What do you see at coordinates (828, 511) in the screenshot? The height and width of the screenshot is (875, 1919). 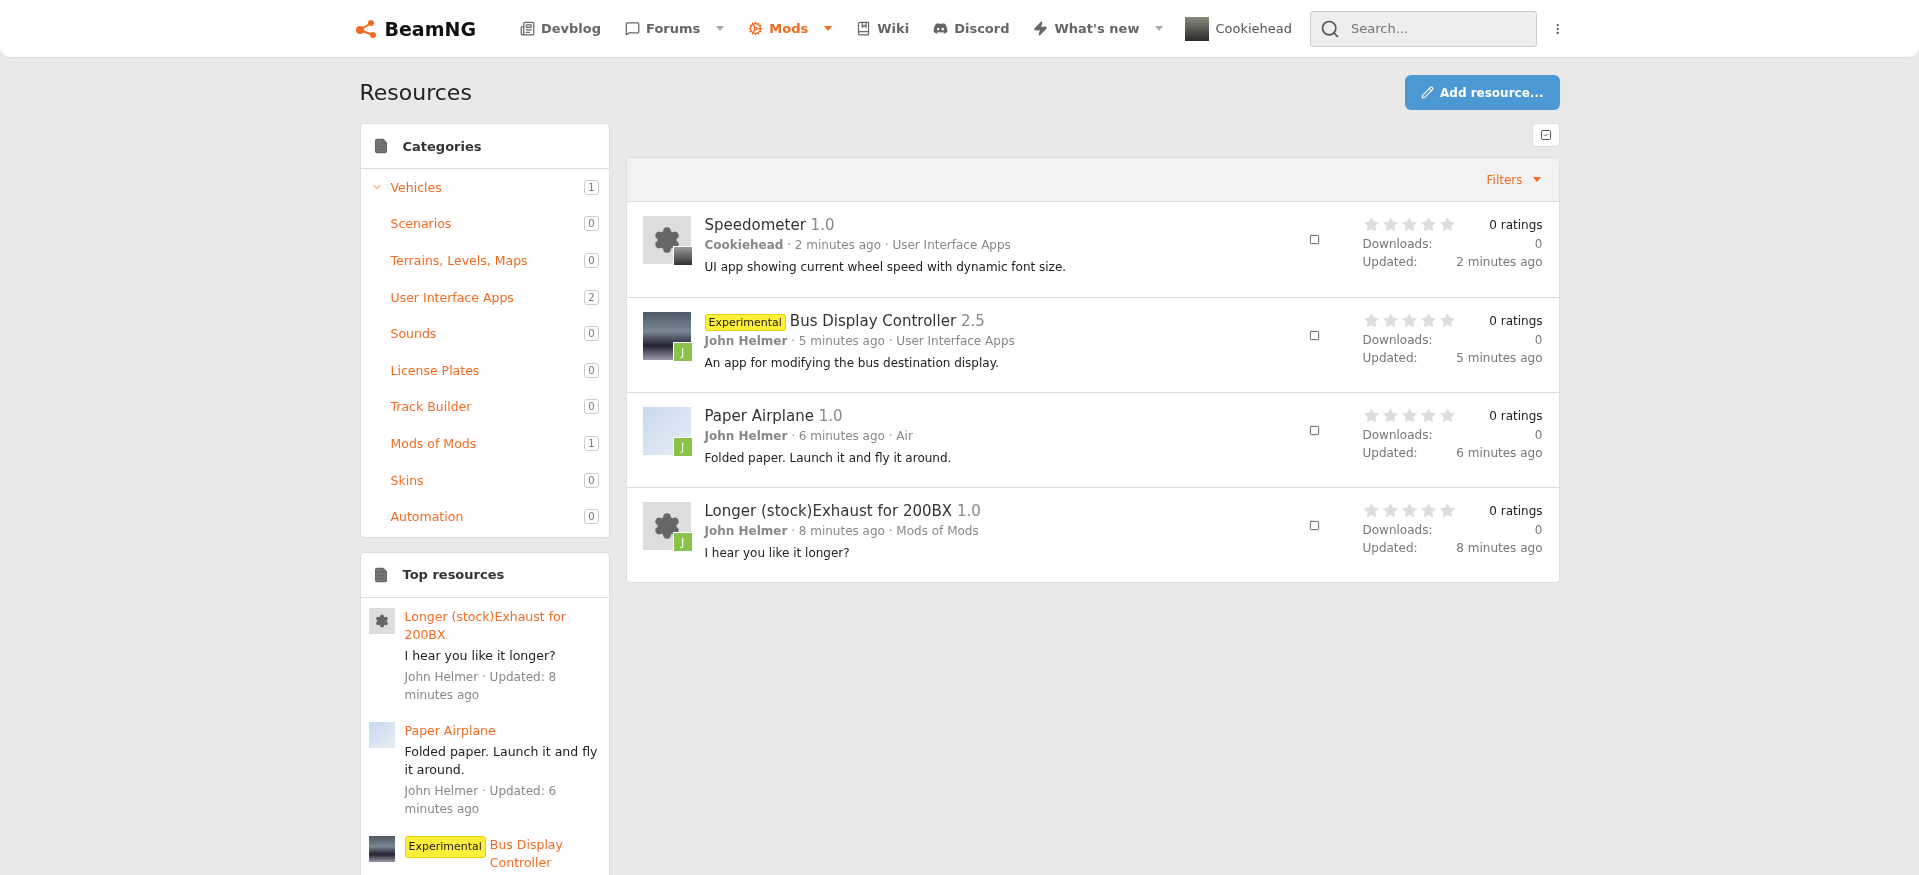 I see `resource-name: Longer (stock)Exhaust for 200BX` at bounding box center [828, 511].